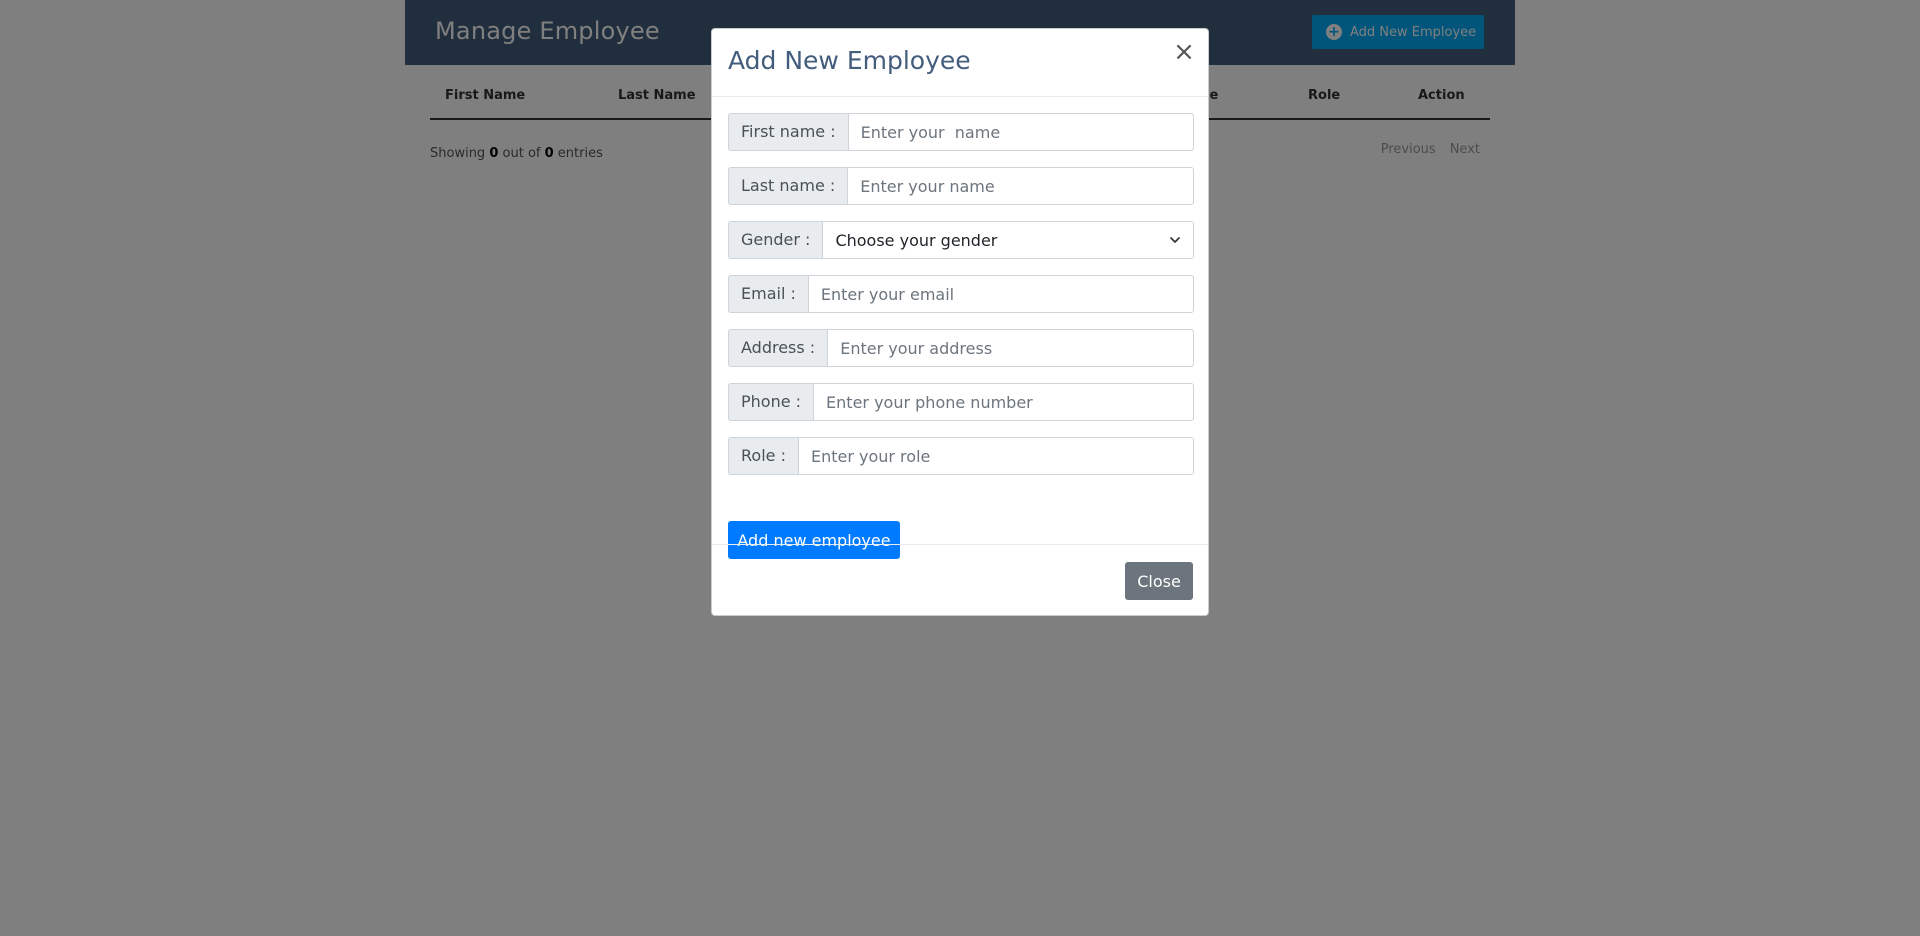 The height and width of the screenshot is (936, 1920). I want to click on role-group: Role :, so click(961, 456).